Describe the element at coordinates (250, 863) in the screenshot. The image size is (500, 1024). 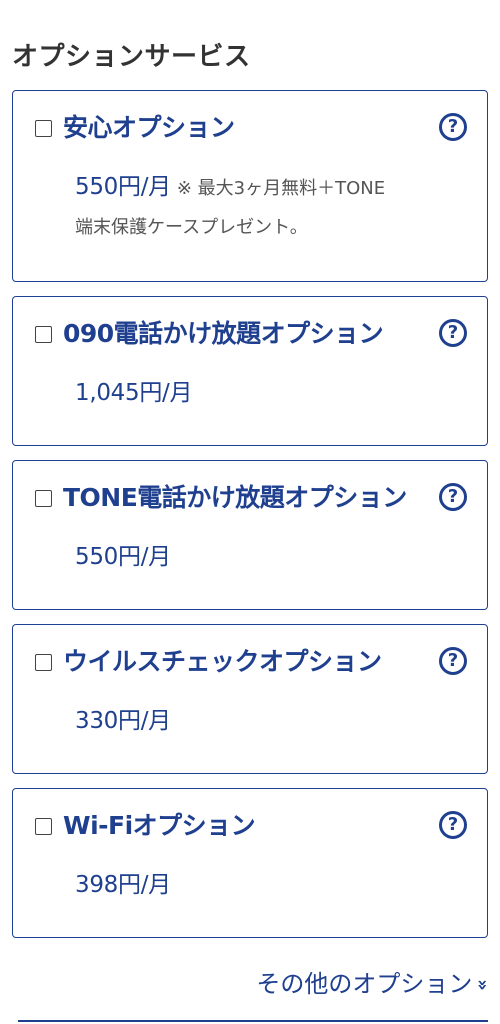
I see `option-card-wifi: Wi-Fiオプション ? 398円/月` at that location.